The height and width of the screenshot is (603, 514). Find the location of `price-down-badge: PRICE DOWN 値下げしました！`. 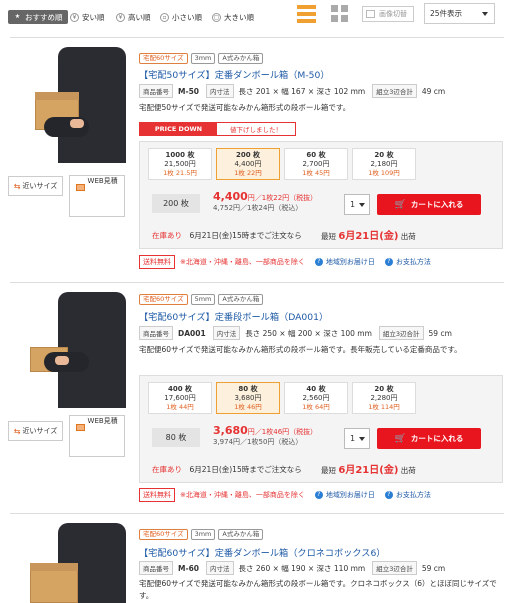

price-down-badge: PRICE DOWN 値下げしました！ is located at coordinates (217, 129).